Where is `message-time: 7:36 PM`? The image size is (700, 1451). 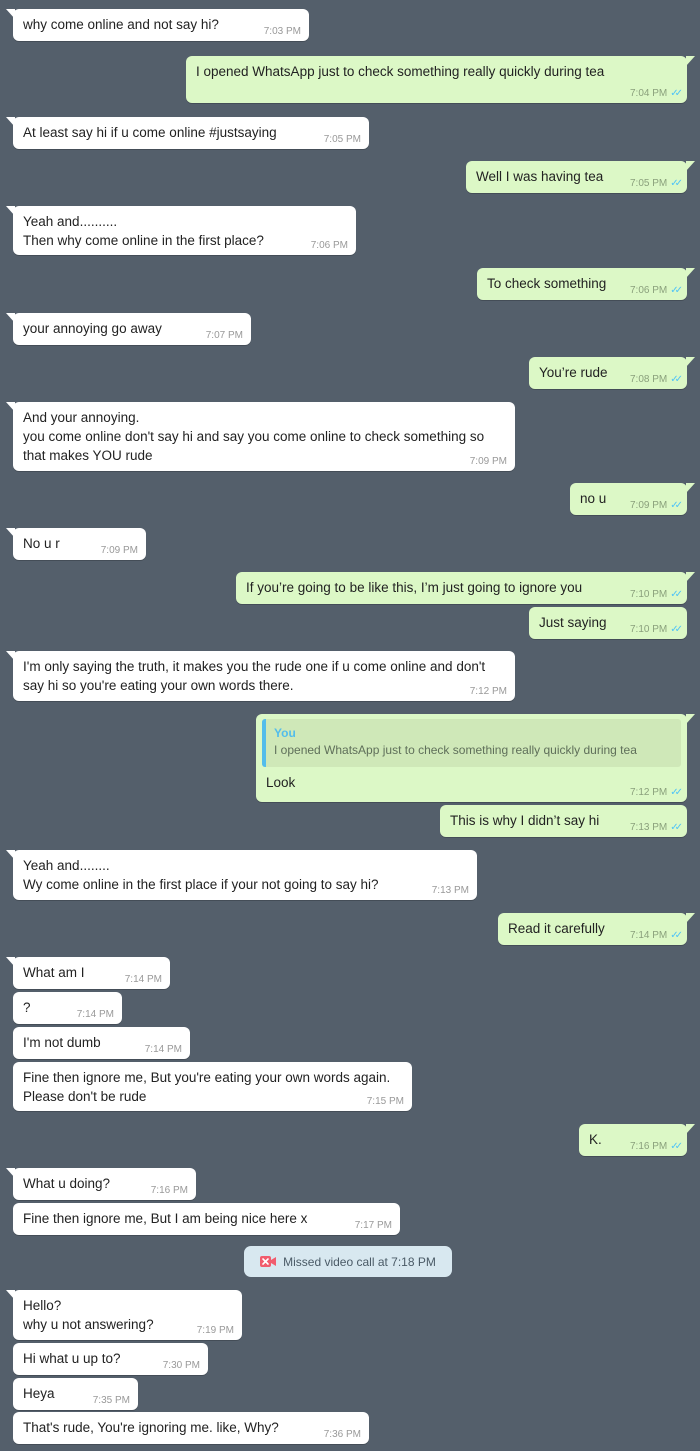
message-time: 7:36 PM is located at coordinates (342, 1434).